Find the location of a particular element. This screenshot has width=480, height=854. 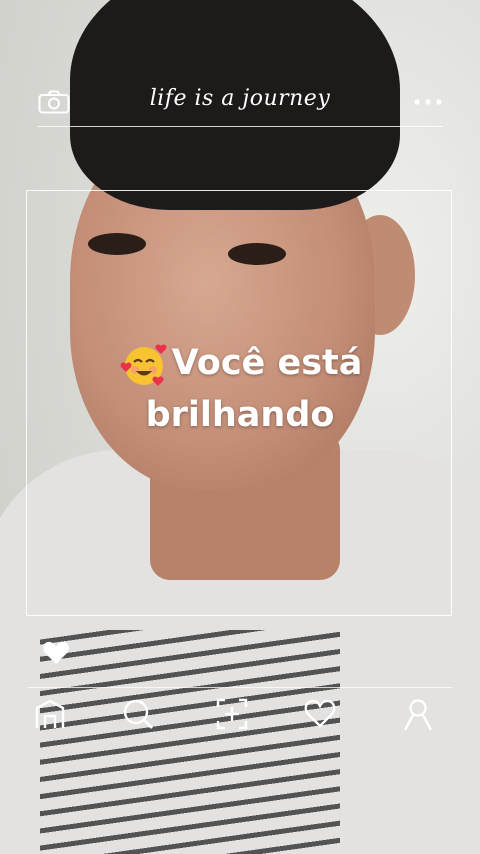

search-icon is located at coordinates (138, 714).